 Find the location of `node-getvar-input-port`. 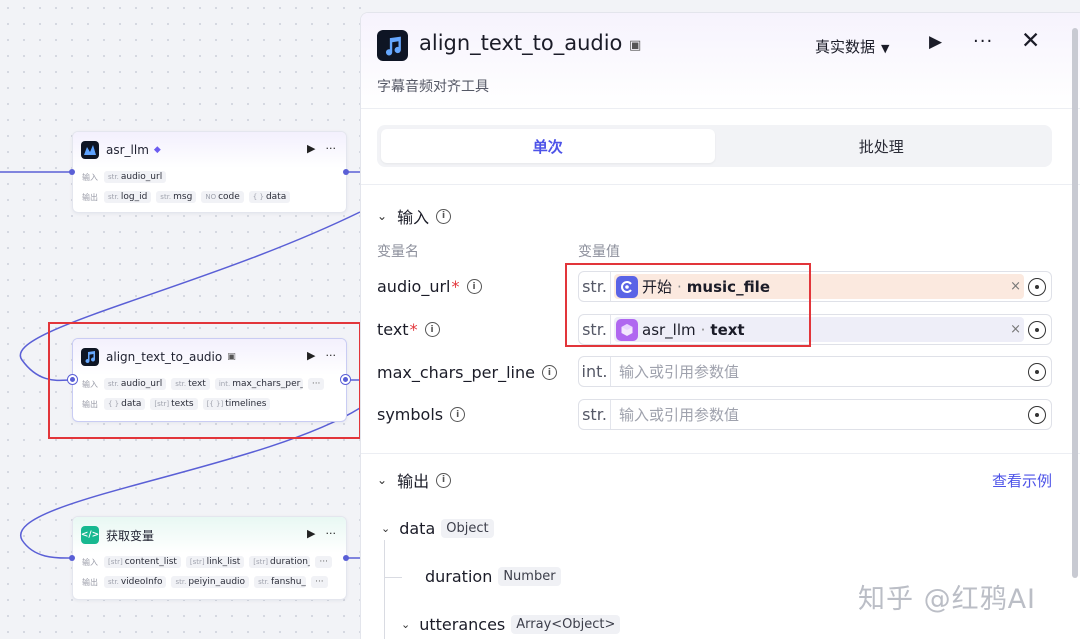

node-getvar-input-port is located at coordinates (72, 558).